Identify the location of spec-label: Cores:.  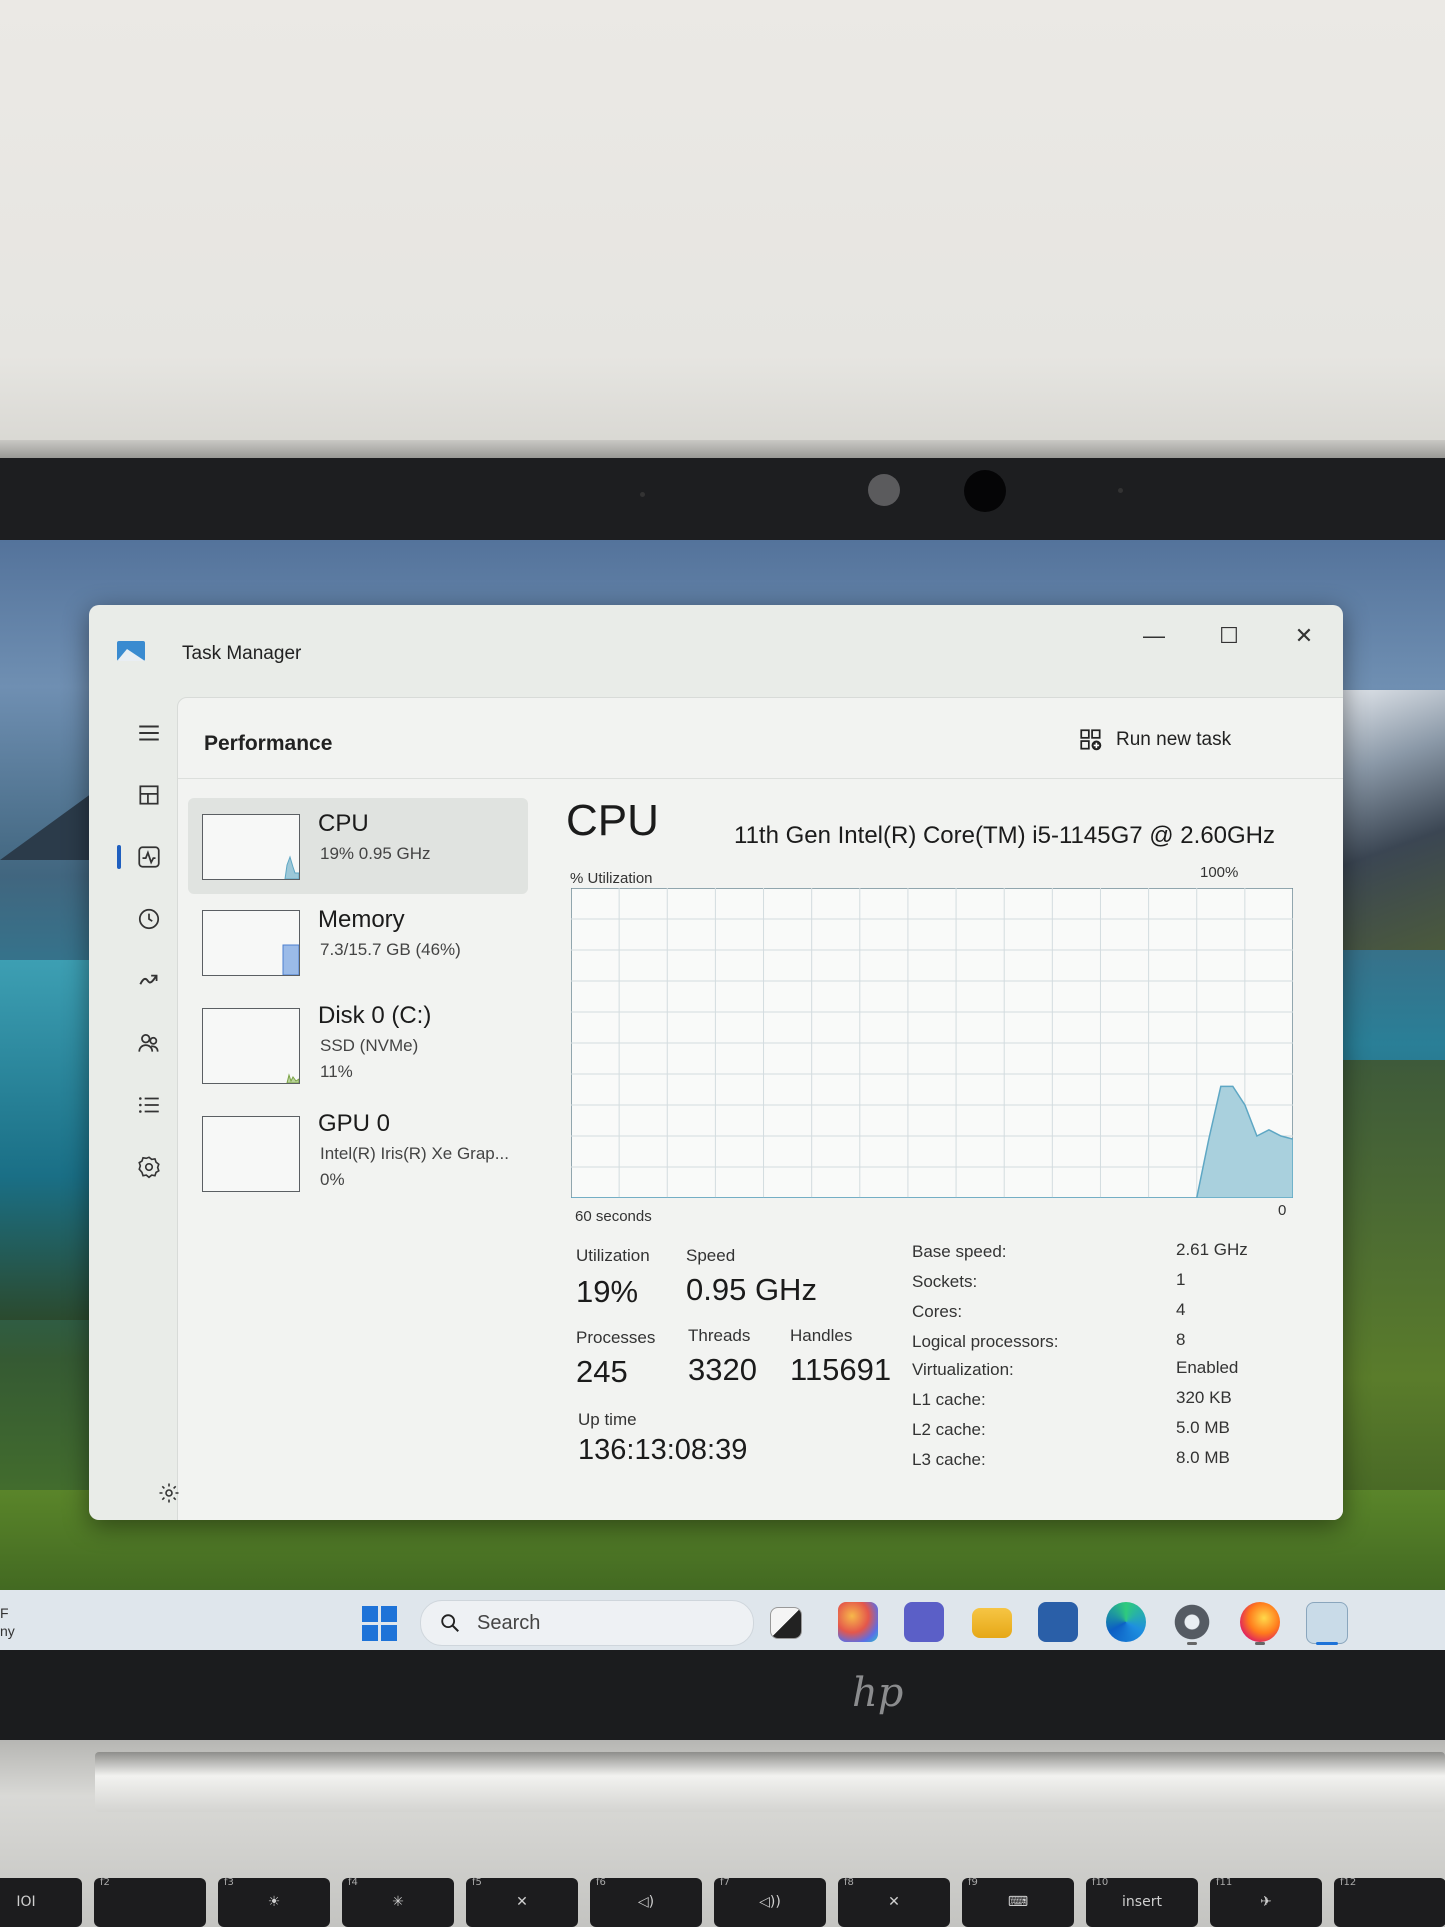
(937, 1311).